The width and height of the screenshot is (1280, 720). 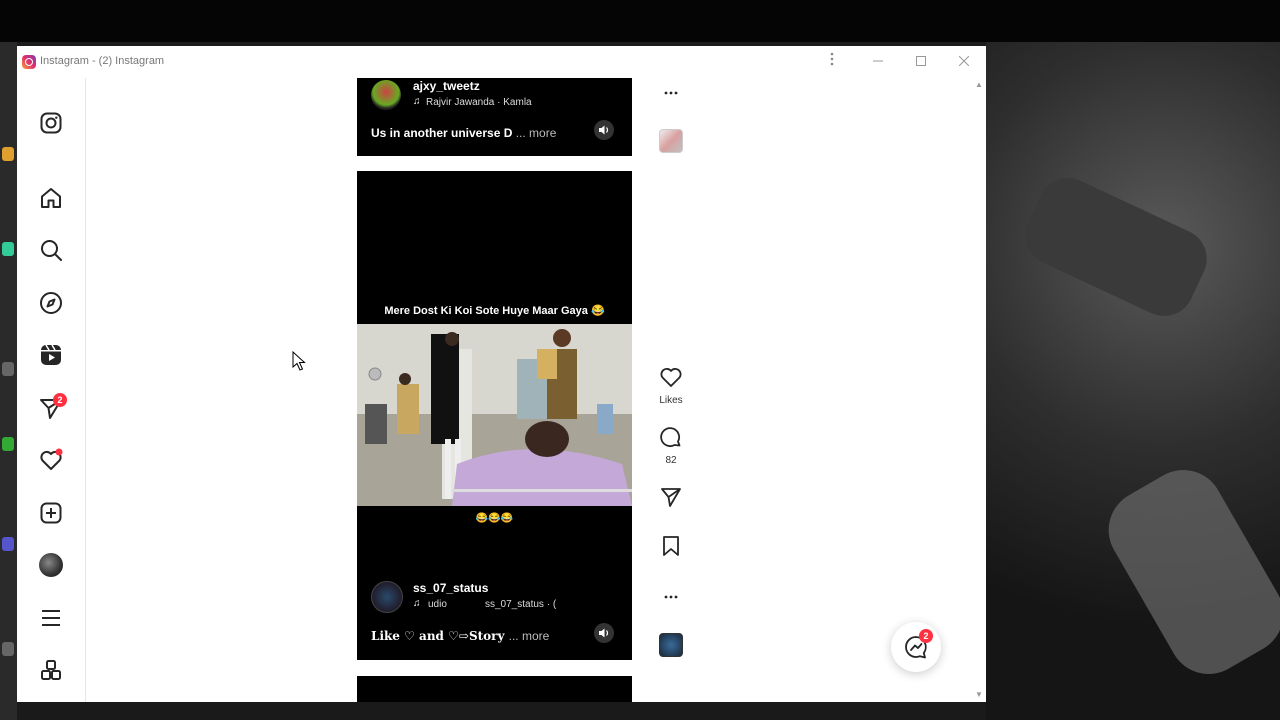 What do you see at coordinates (878, 62) in the screenshot?
I see `minimize-icon` at bounding box center [878, 62].